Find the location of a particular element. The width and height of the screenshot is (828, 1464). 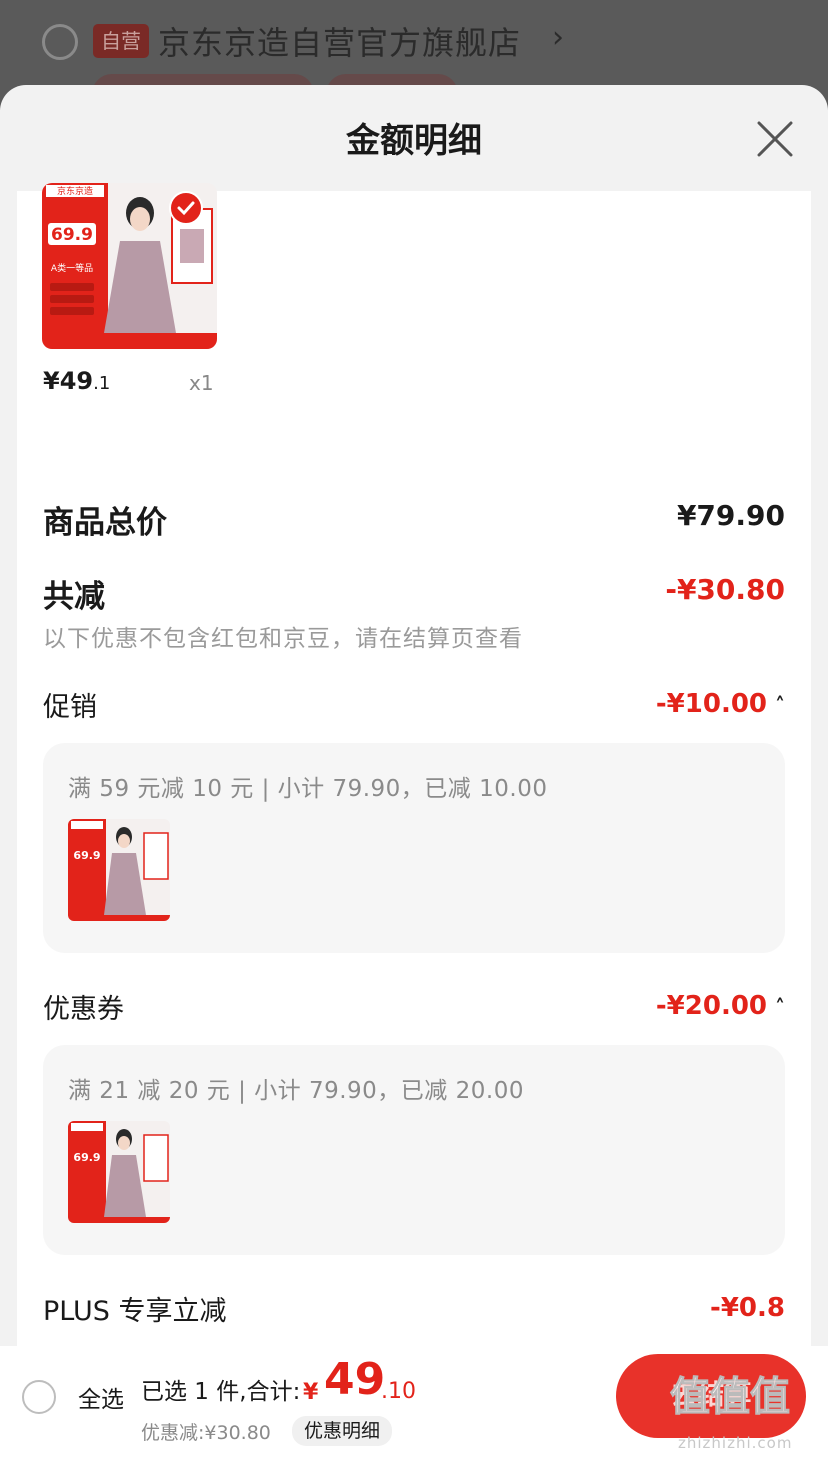

total-amount-dec: .10 is located at coordinates (398, 1391).